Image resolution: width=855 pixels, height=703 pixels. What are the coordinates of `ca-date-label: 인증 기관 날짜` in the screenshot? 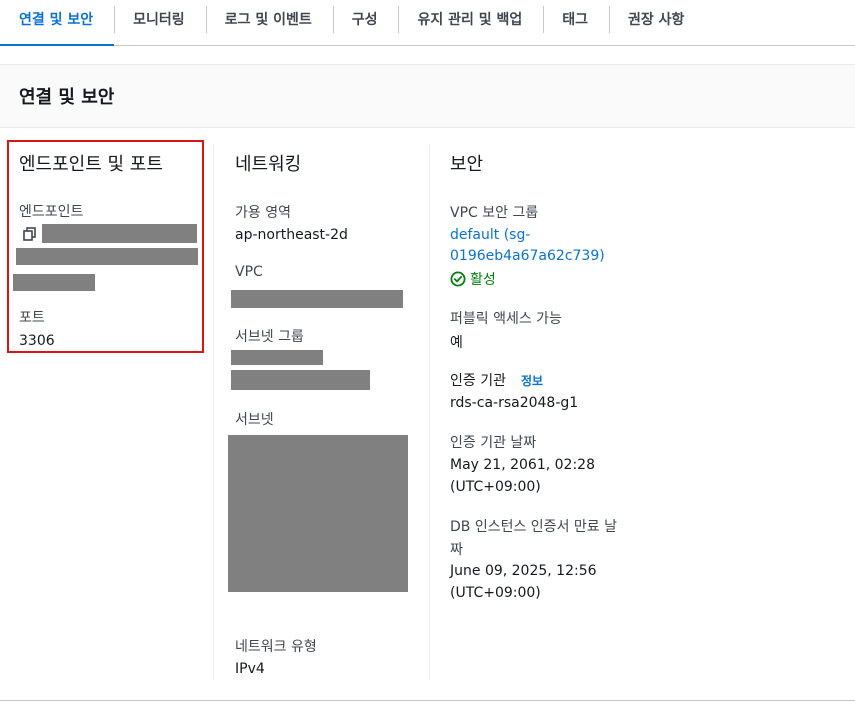 It's located at (493, 443).